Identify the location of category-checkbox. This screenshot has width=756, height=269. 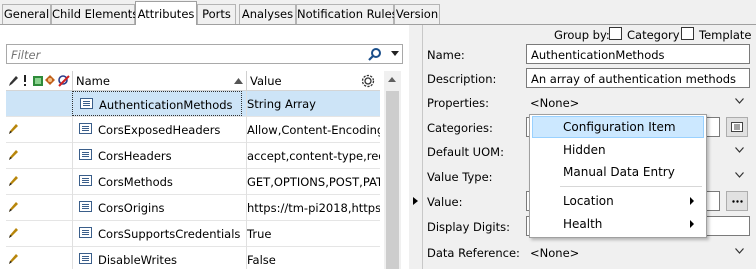
(615, 33).